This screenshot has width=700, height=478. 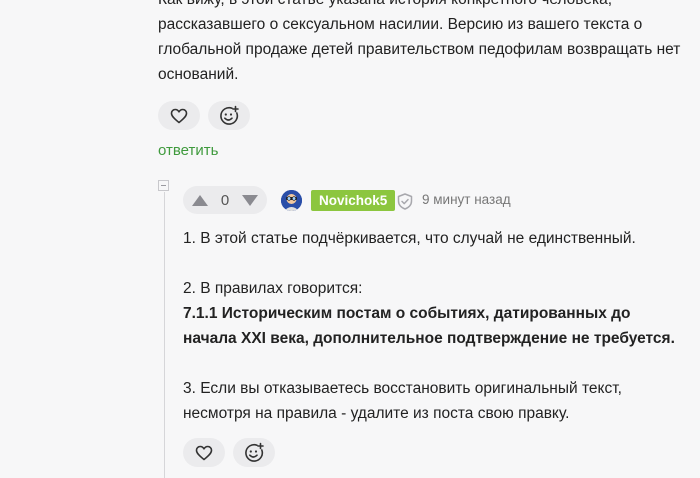 What do you see at coordinates (198, 74) in the screenshot?
I see `comment-line: оснований.` at bounding box center [198, 74].